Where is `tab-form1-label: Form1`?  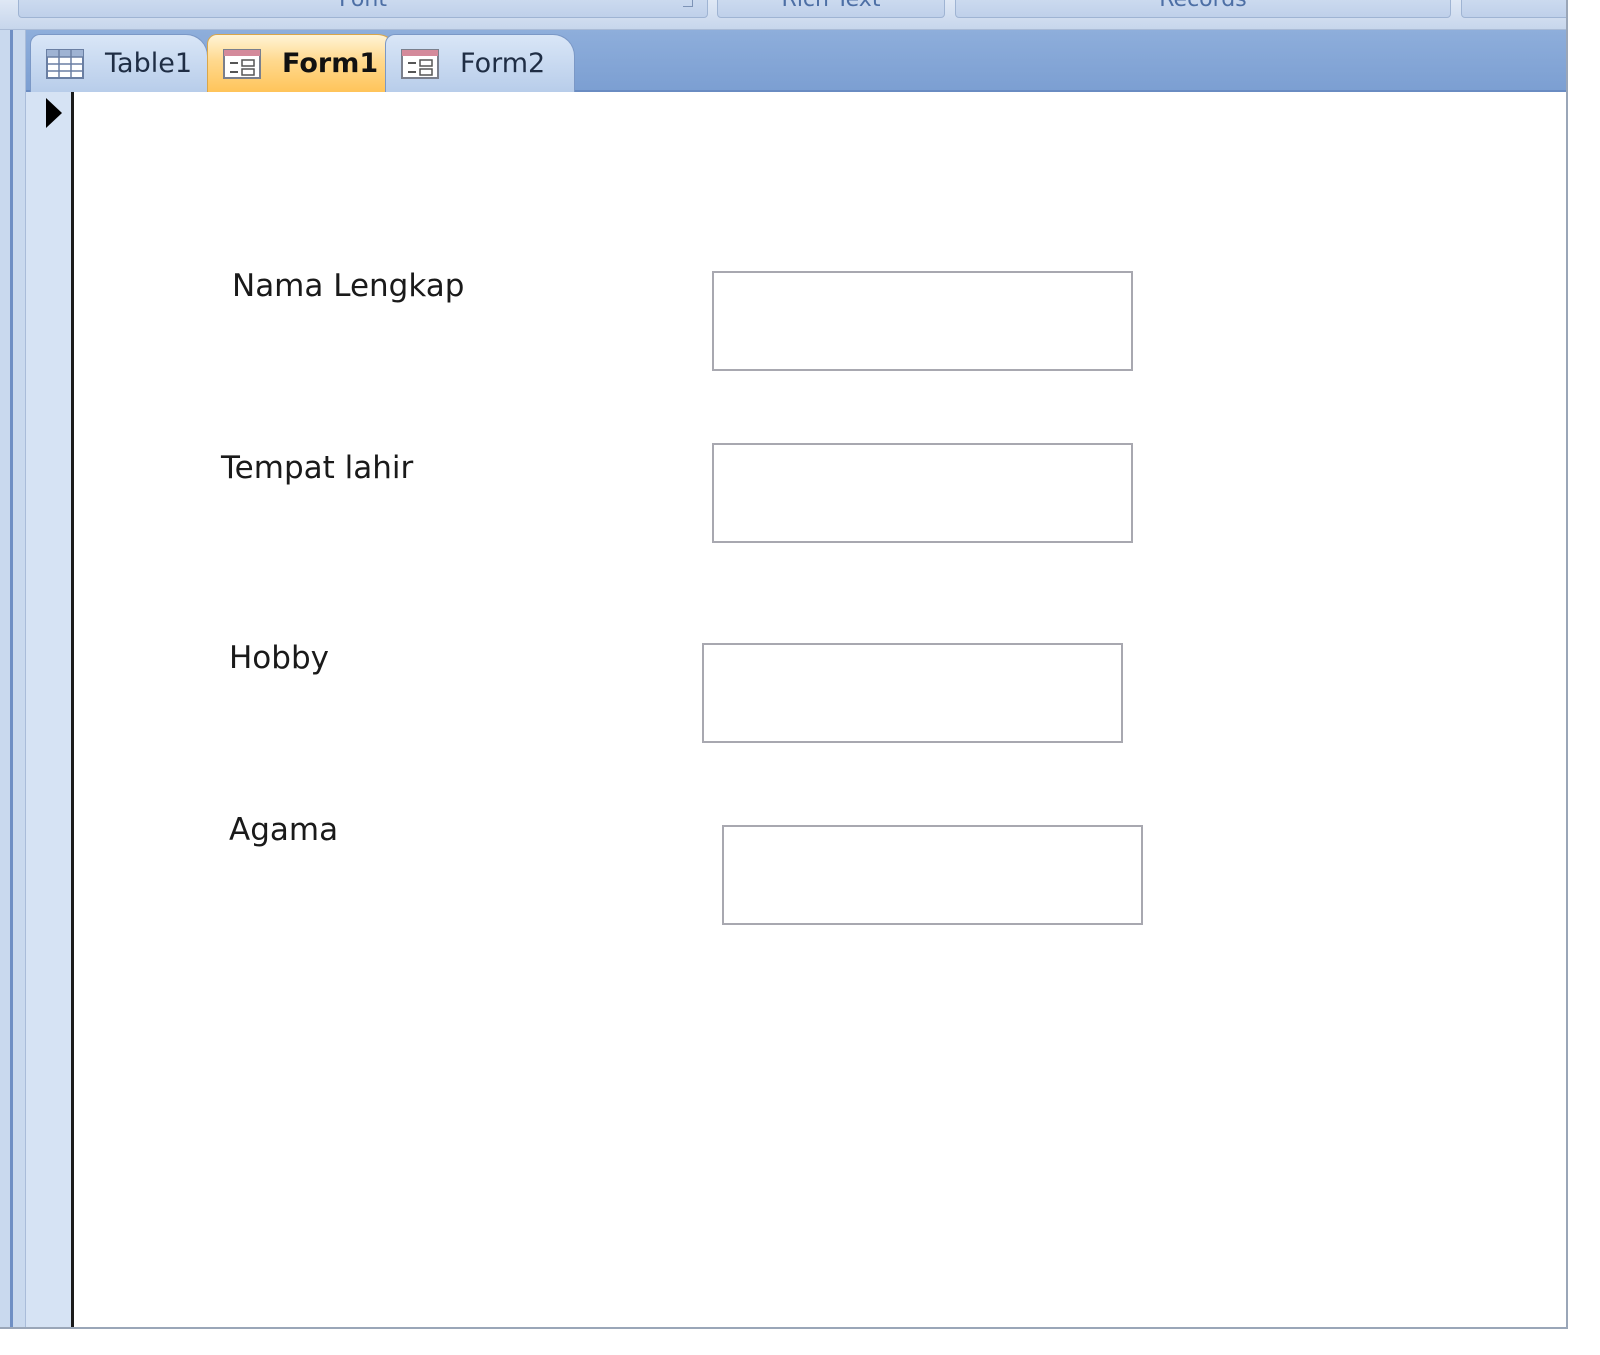 tab-form1-label: Form1 is located at coordinates (330, 63).